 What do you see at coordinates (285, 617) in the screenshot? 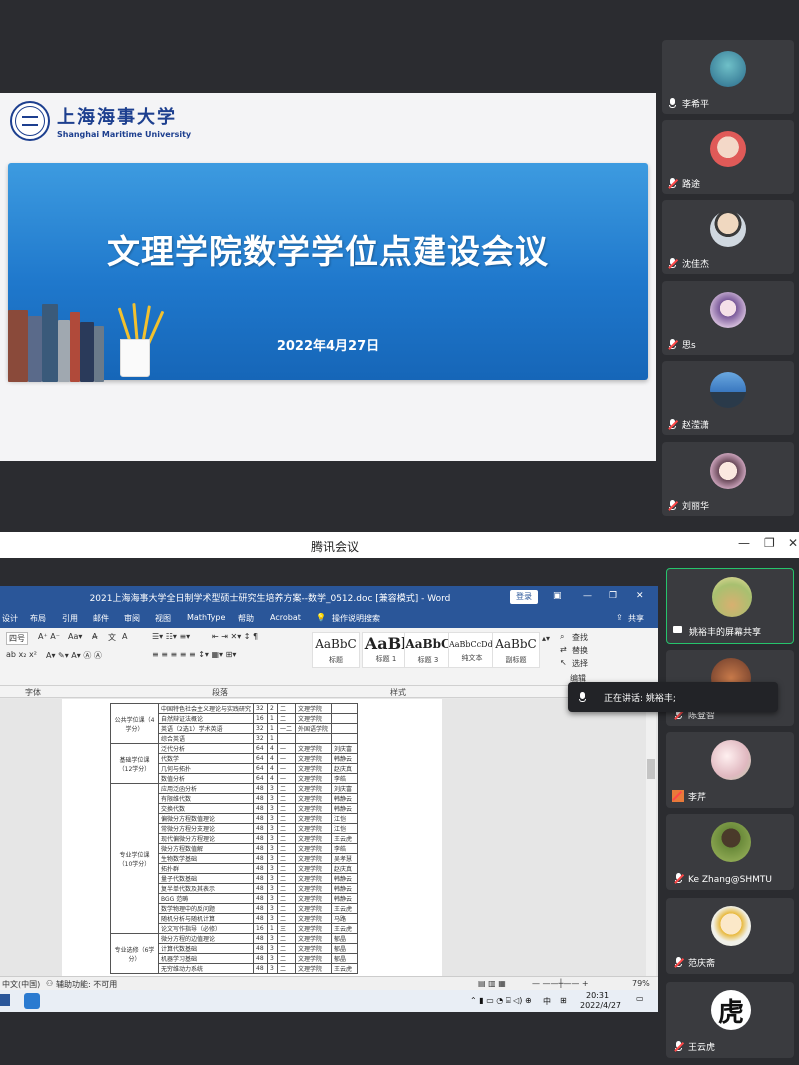
I see `tab-acrobat: Acrobat` at bounding box center [285, 617].